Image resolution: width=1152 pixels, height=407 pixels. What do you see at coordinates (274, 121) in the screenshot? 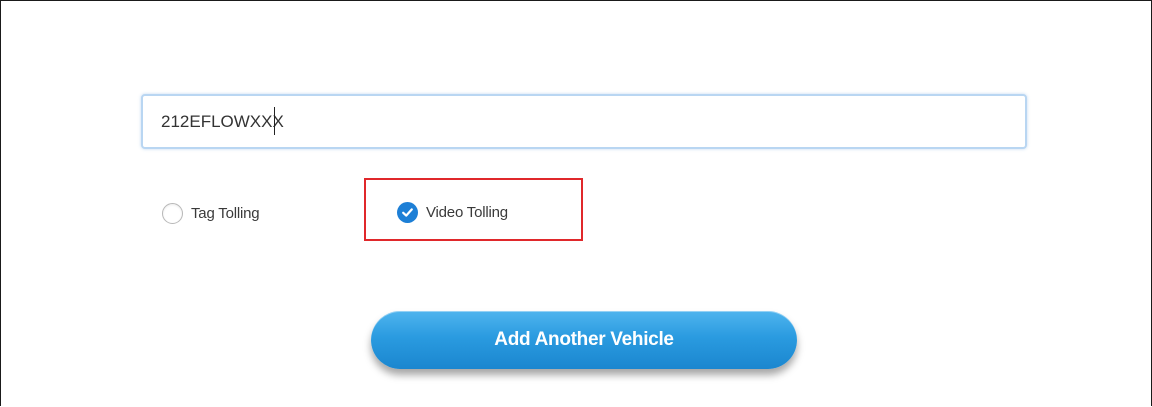
I see `text-cursor` at bounding box center [274, 121].